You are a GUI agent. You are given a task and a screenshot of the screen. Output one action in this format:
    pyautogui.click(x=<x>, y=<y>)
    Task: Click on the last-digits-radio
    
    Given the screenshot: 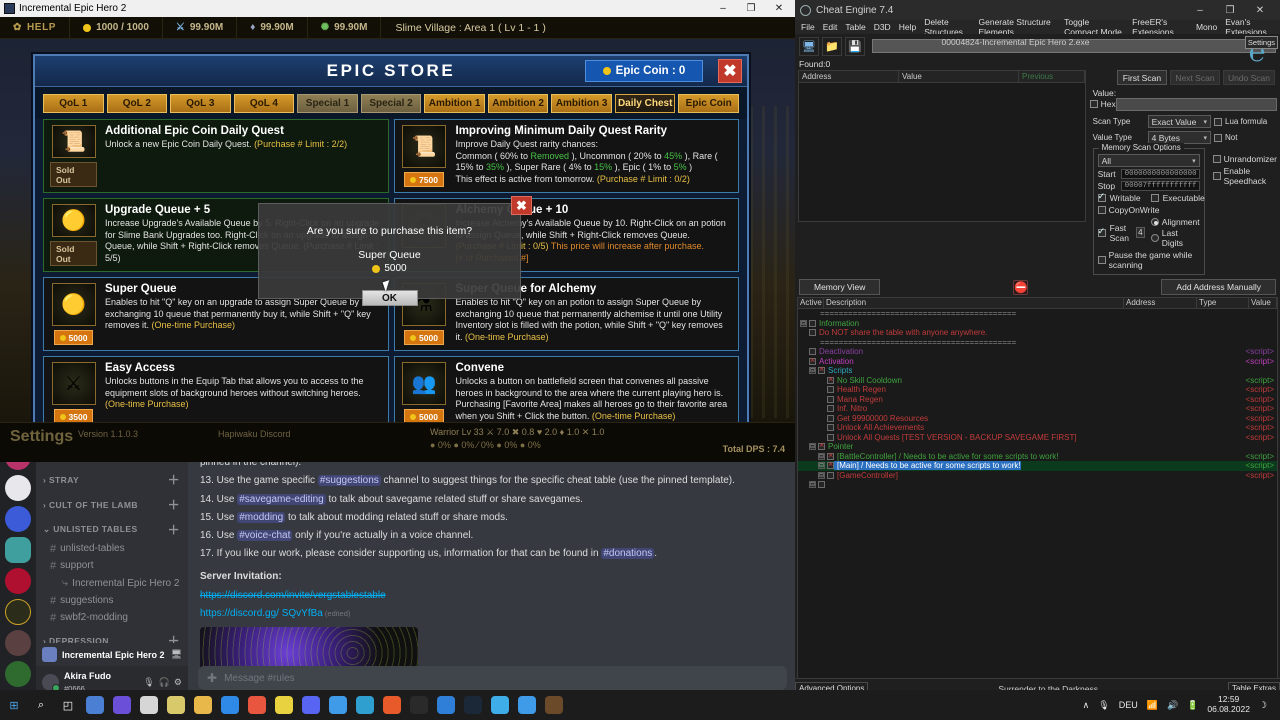 What is the action you would take?
    pyautogui.click(x=1154, y=238)
    